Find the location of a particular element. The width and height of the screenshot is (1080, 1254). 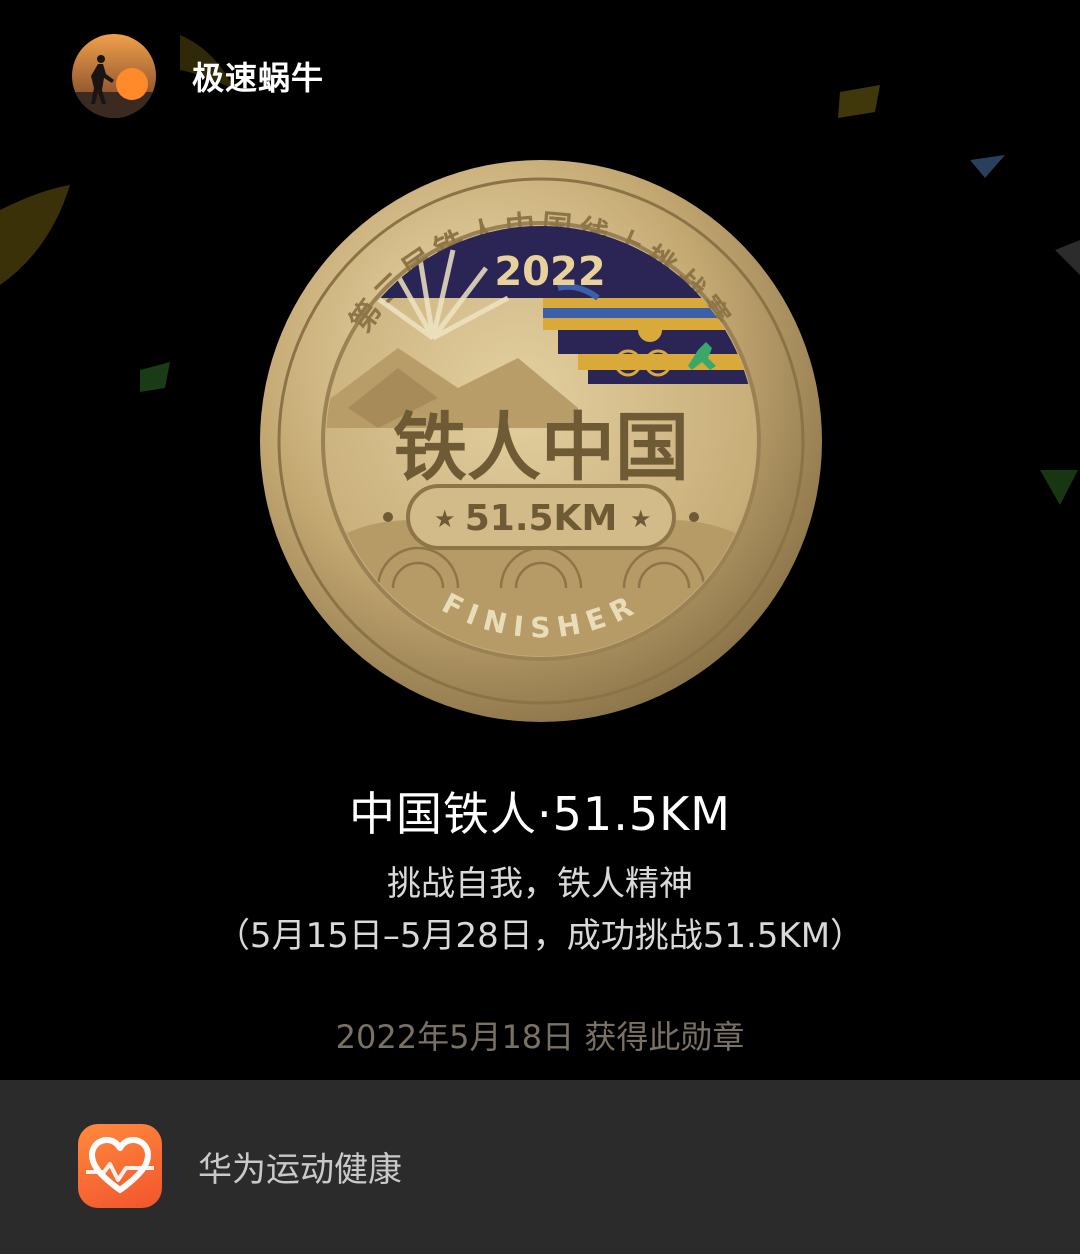

badge-description: （5月15日–5月28日，成功挑战51.5KM） is located at coordinates (540, 936).